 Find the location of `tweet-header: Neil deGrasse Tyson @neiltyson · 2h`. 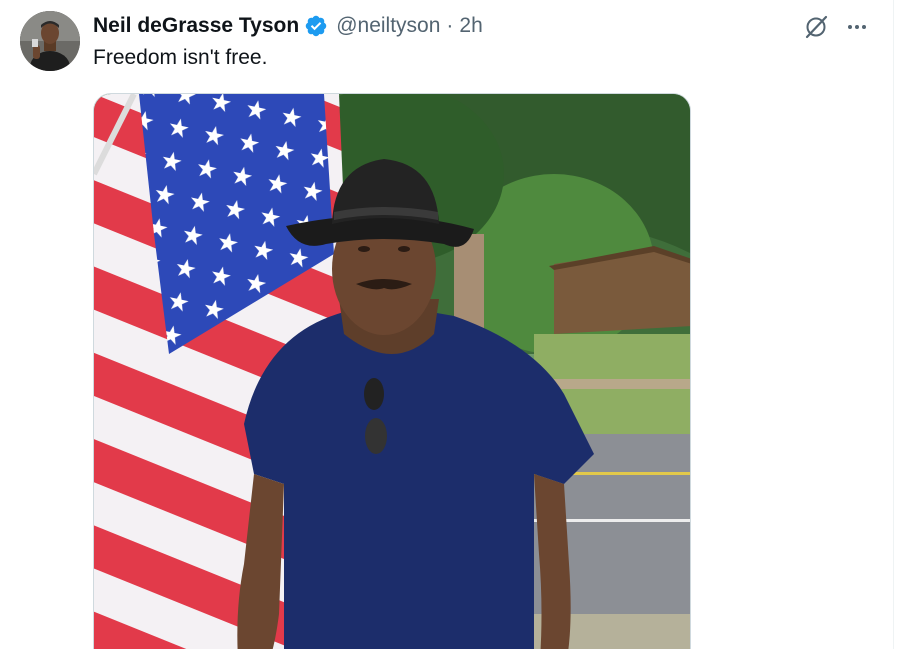

tweet-header: Neil deGrasse Tyson @neiltyson · 2h is located at coordinates (288, 26).